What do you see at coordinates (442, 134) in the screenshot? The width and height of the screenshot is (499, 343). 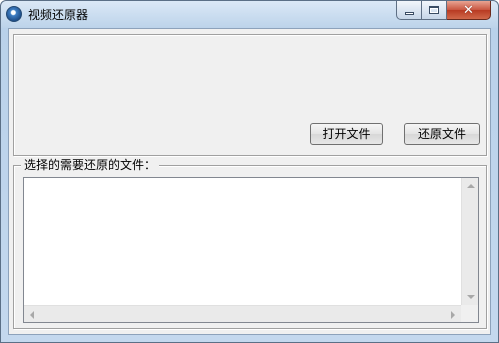 I see `restore-file-button: 还原文件` at bounding box center [442, 134].